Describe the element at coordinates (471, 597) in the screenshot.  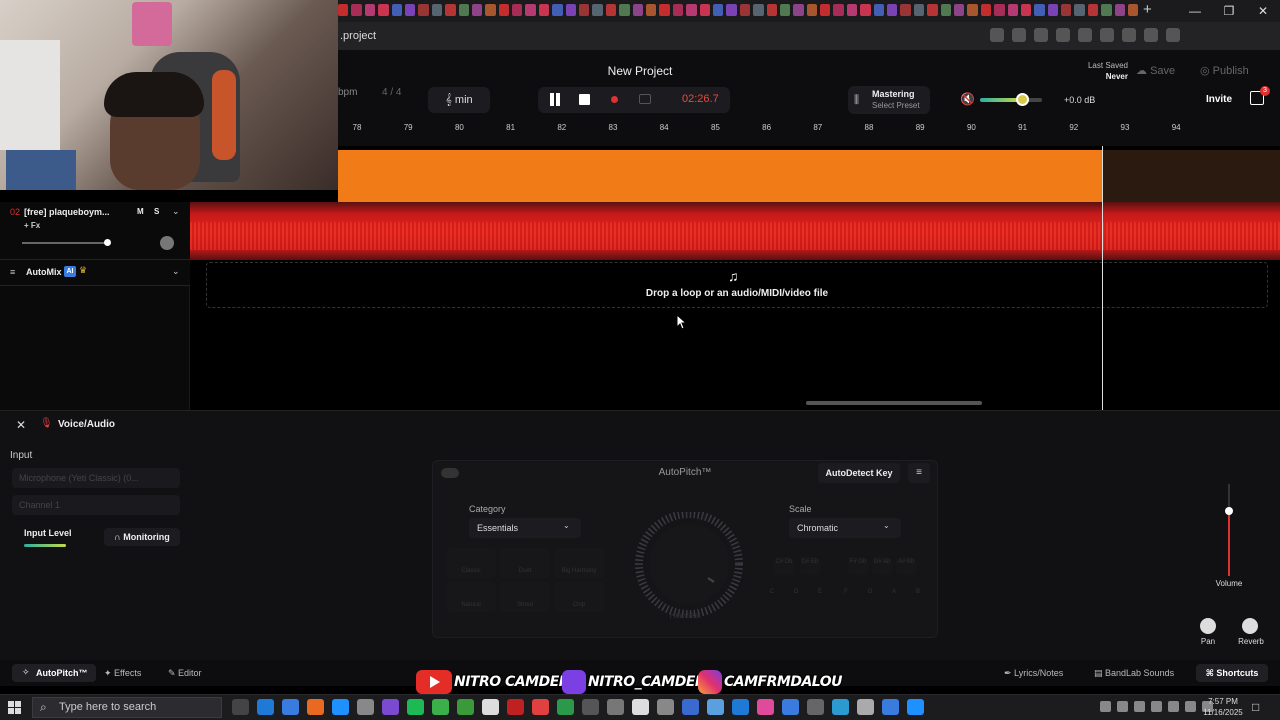
I see `preset-natural: Natural` at that location.